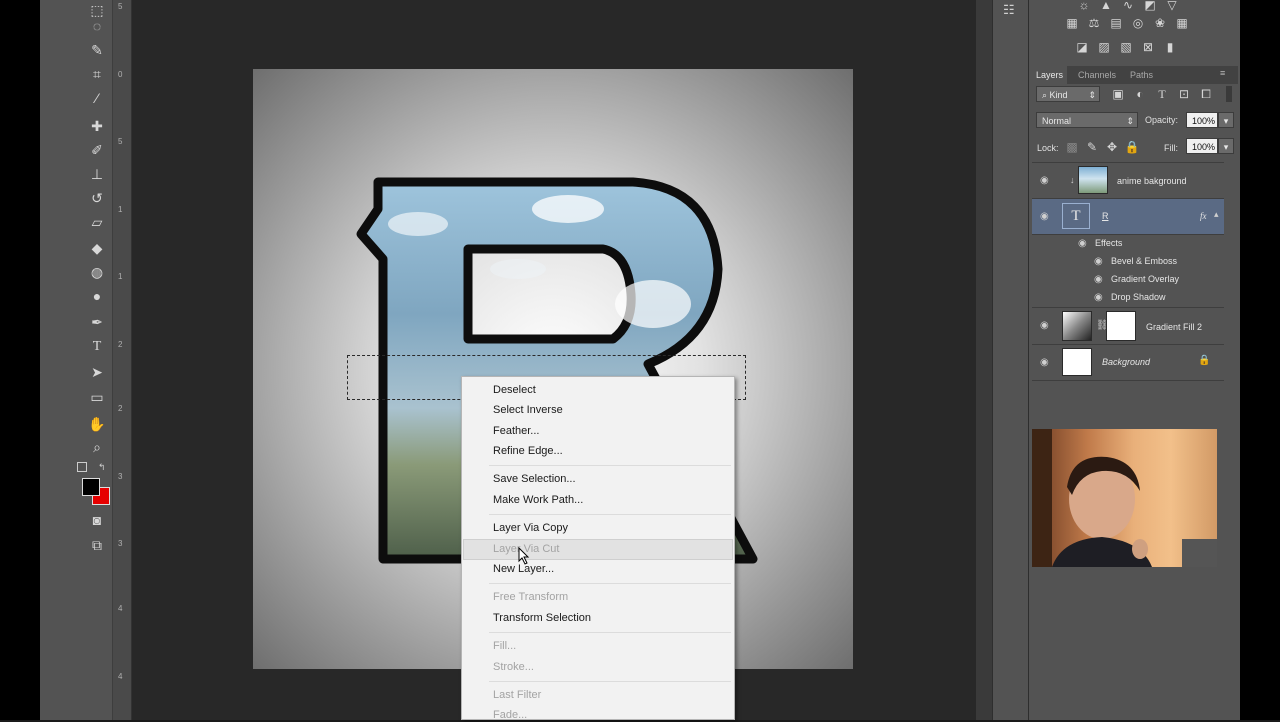 This screenshot has height=722, width=1280. I want to click on lock-all-icon: 🔒, so click(1132, 147).